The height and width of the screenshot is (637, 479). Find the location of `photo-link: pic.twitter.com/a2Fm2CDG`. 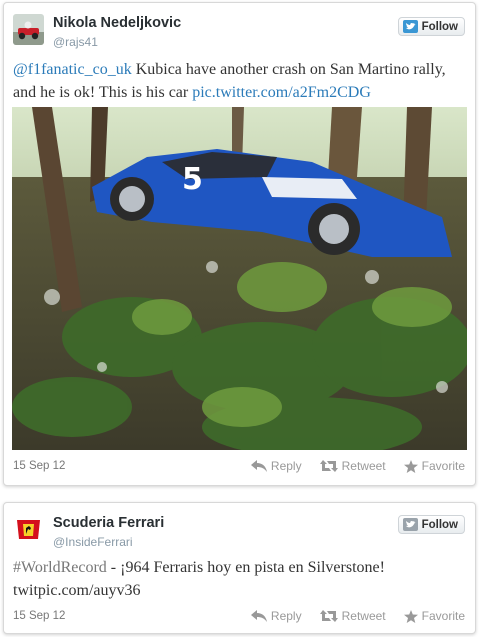

photo-link: pic.twitter.com/a2Fm2CDG is located at coordinates (281, 92).